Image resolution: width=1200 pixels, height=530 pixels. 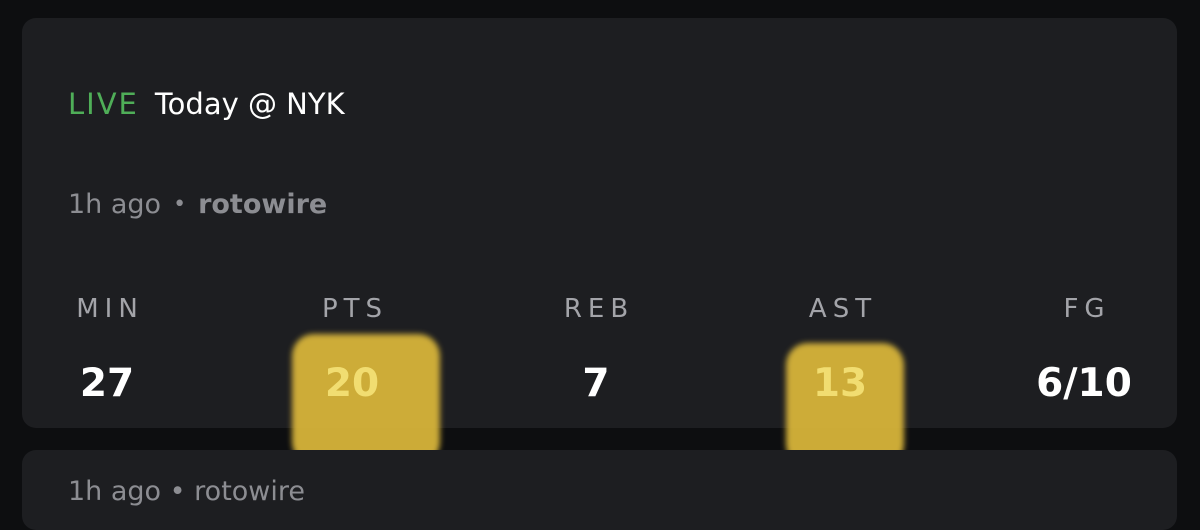 What do you see at coordinates (1084, 383) in the screenshot?
I see `stat-value: 6/10` at bounding box center [1084, 383].